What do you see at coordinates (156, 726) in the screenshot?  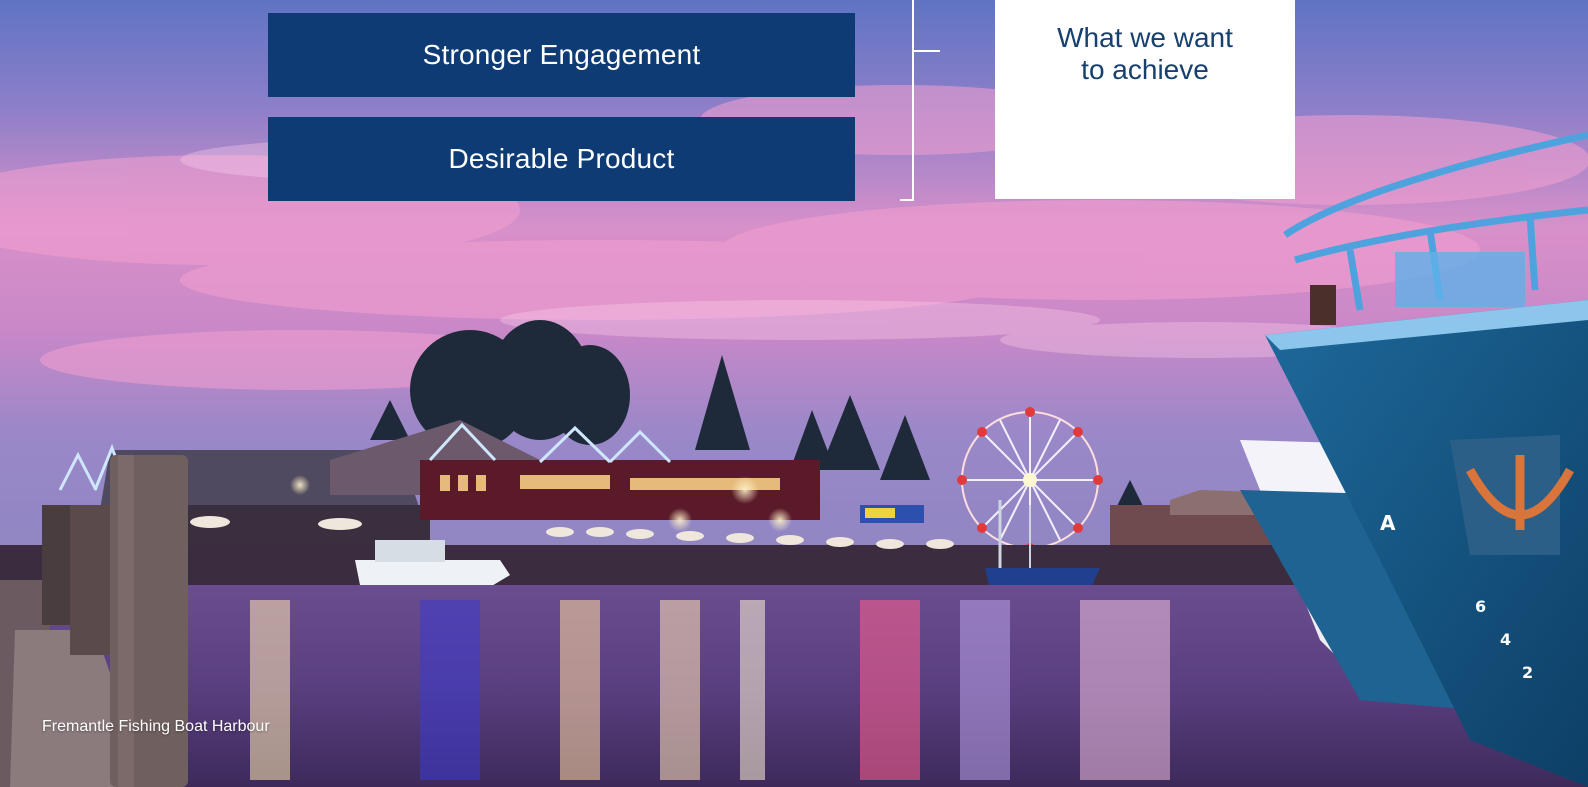 I see `photo-caption: Fremantle Fishing Boat Harbour` at bounding box center [156, 726].